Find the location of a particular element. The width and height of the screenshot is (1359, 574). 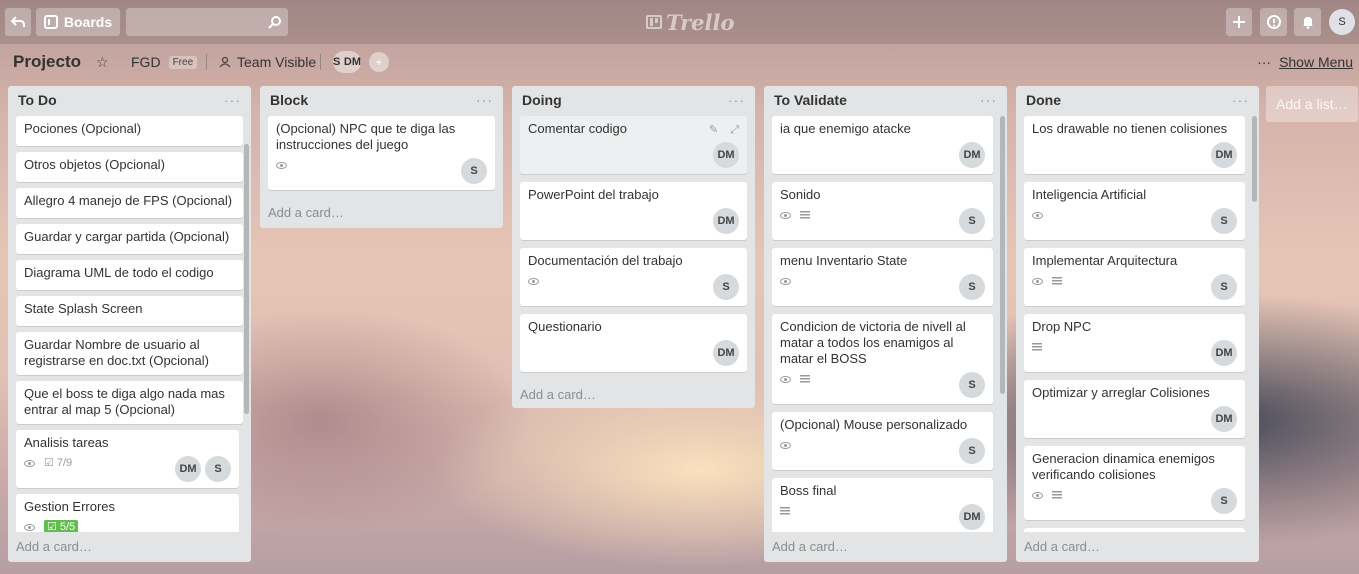

card: Questionario DM is located at coordinates (633, 343).